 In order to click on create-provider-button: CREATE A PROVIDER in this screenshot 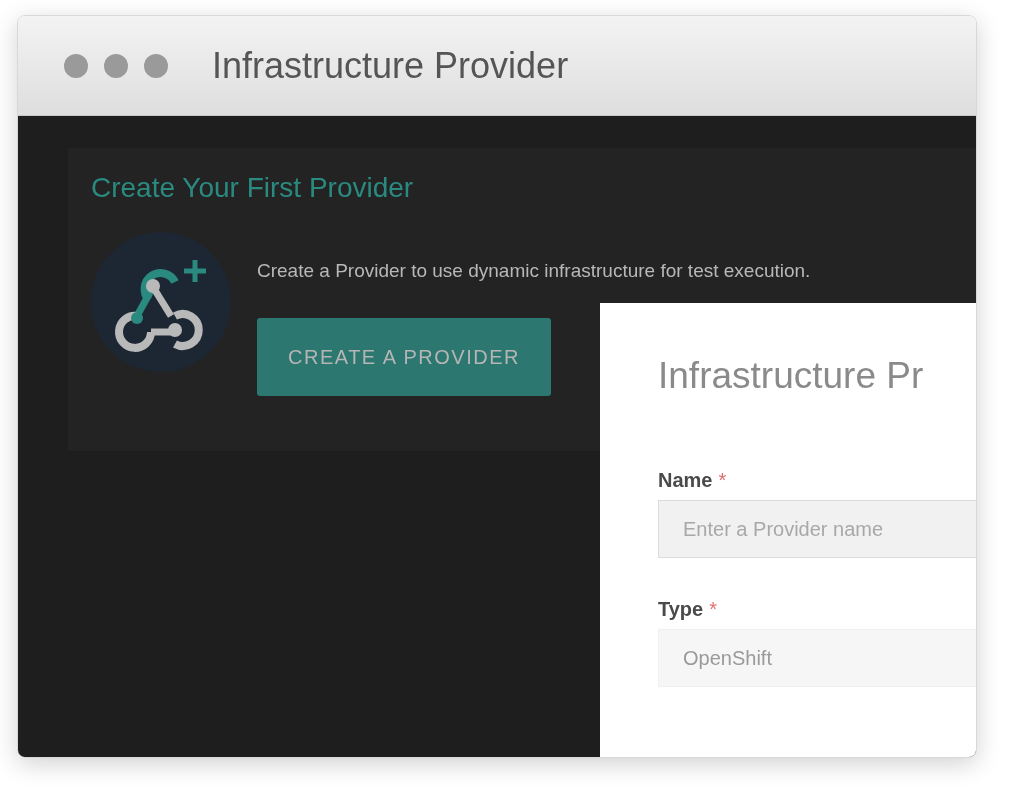, I will do `click(404, 357)`.